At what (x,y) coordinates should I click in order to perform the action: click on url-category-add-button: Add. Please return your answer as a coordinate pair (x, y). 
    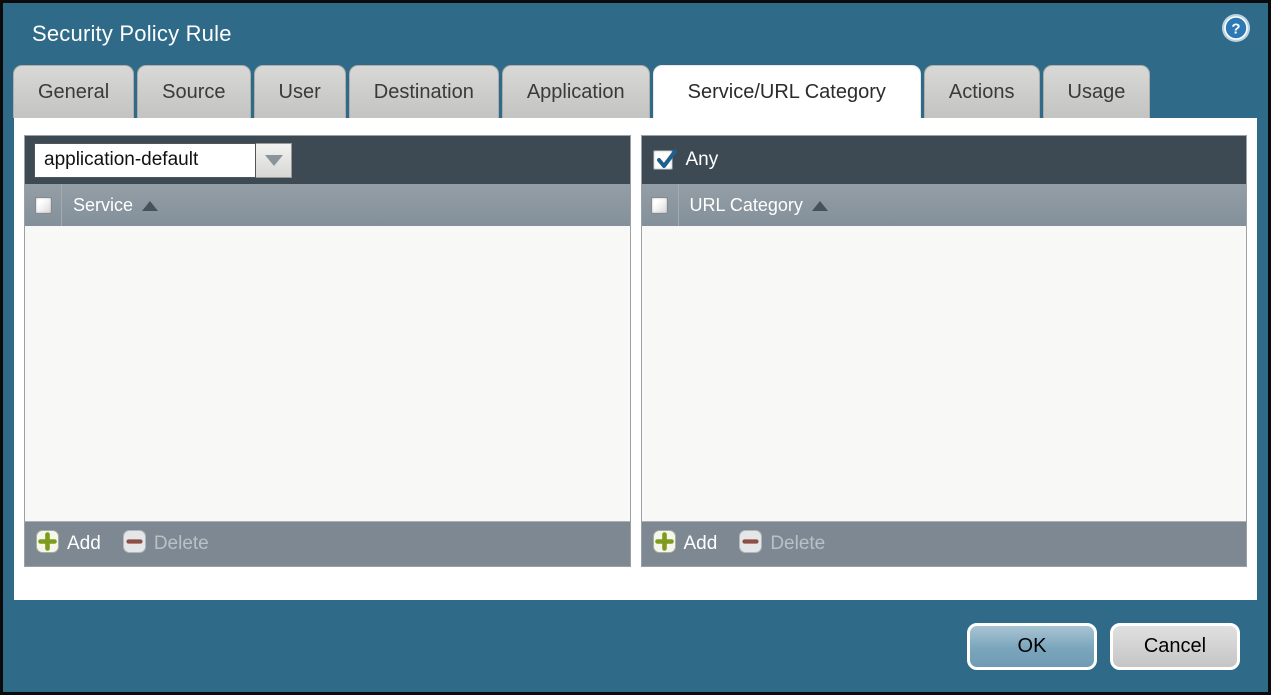
    Looking at the image, I should click on (685, 544).